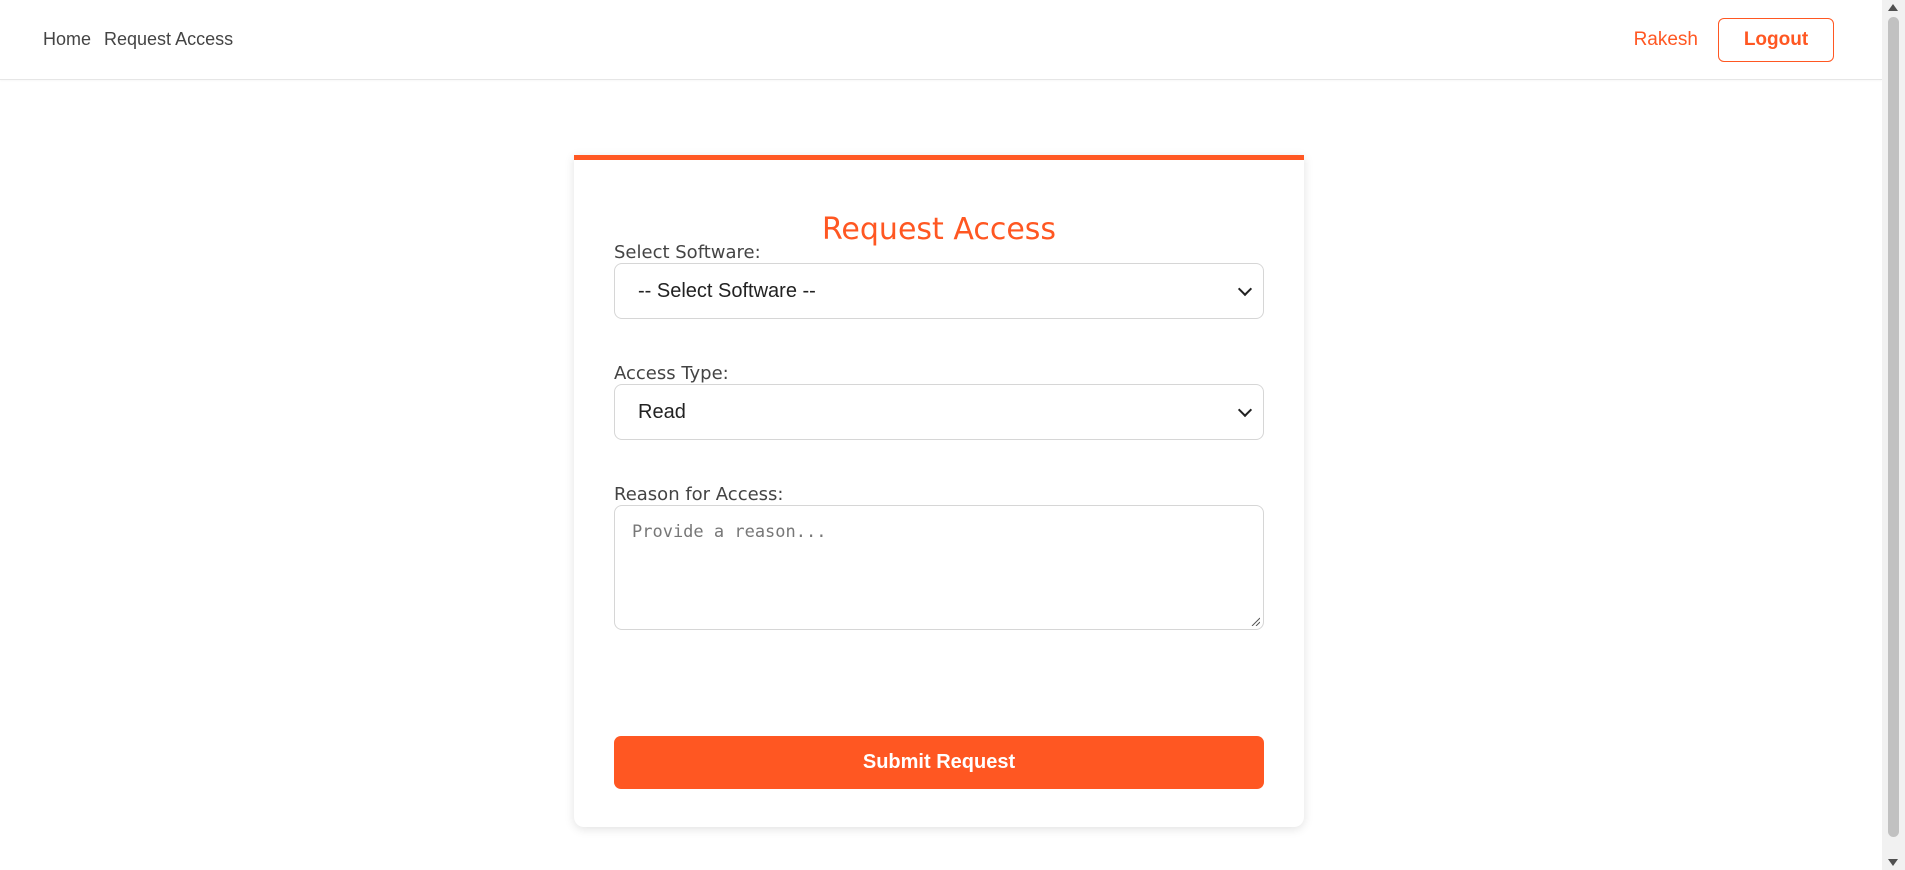 This screenshot has width=1905, height=870. I want to click on navbar: Home Request Access Rakesh Logout, so click(941, 40).